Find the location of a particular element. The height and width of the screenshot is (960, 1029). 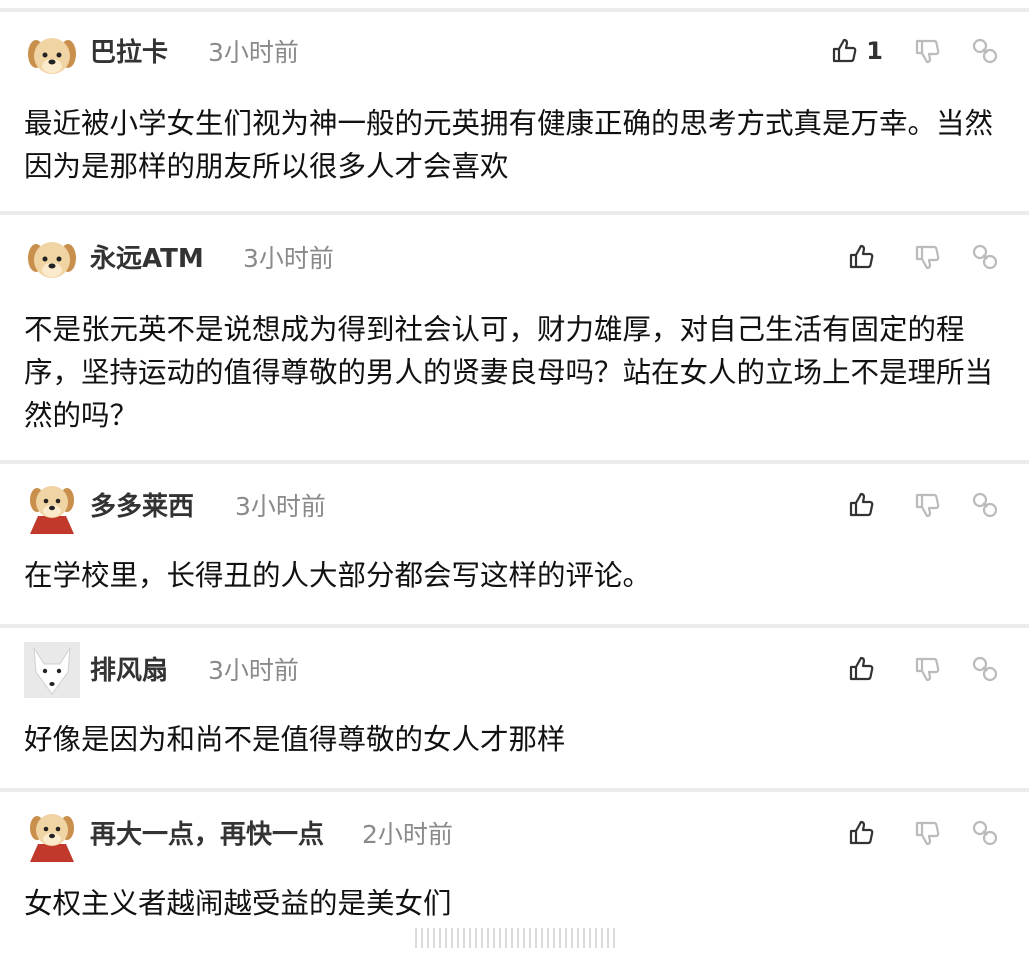

username: 永远ATM is located at coordinates (147, 259).